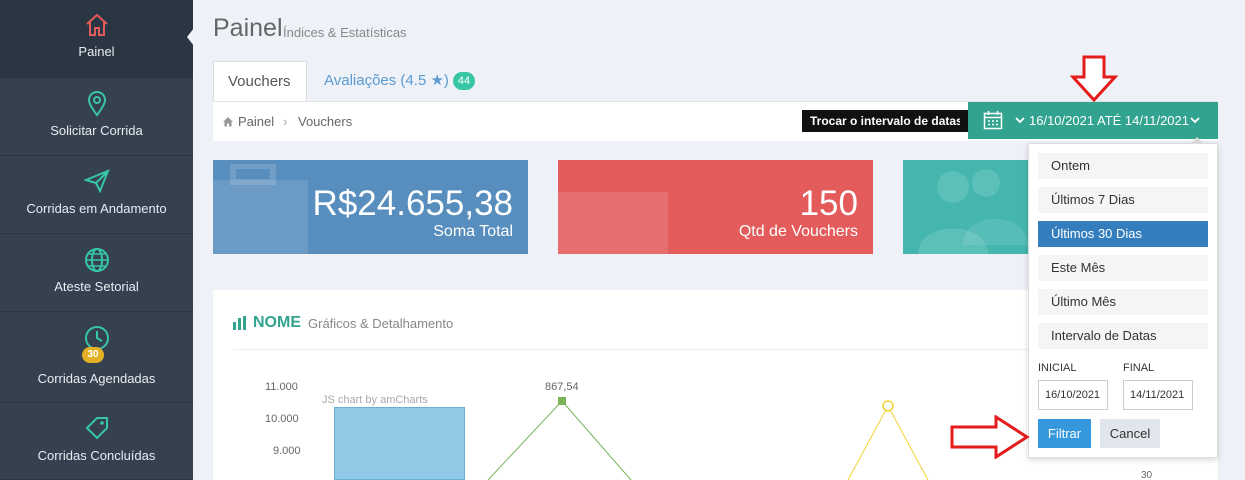  What do you see at coordinates (828, 203) in the screenshot?
I see `card-value: 150` at bounding box center [828, 203].